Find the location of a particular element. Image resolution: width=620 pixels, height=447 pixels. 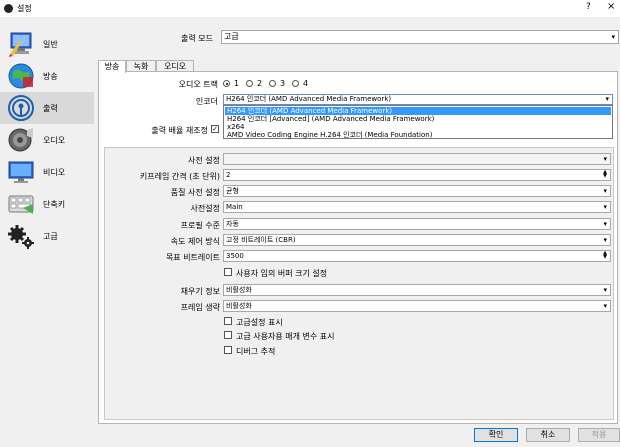

sidebar-item-hotkeys: 단축키 is located at coordinates (47, 204).